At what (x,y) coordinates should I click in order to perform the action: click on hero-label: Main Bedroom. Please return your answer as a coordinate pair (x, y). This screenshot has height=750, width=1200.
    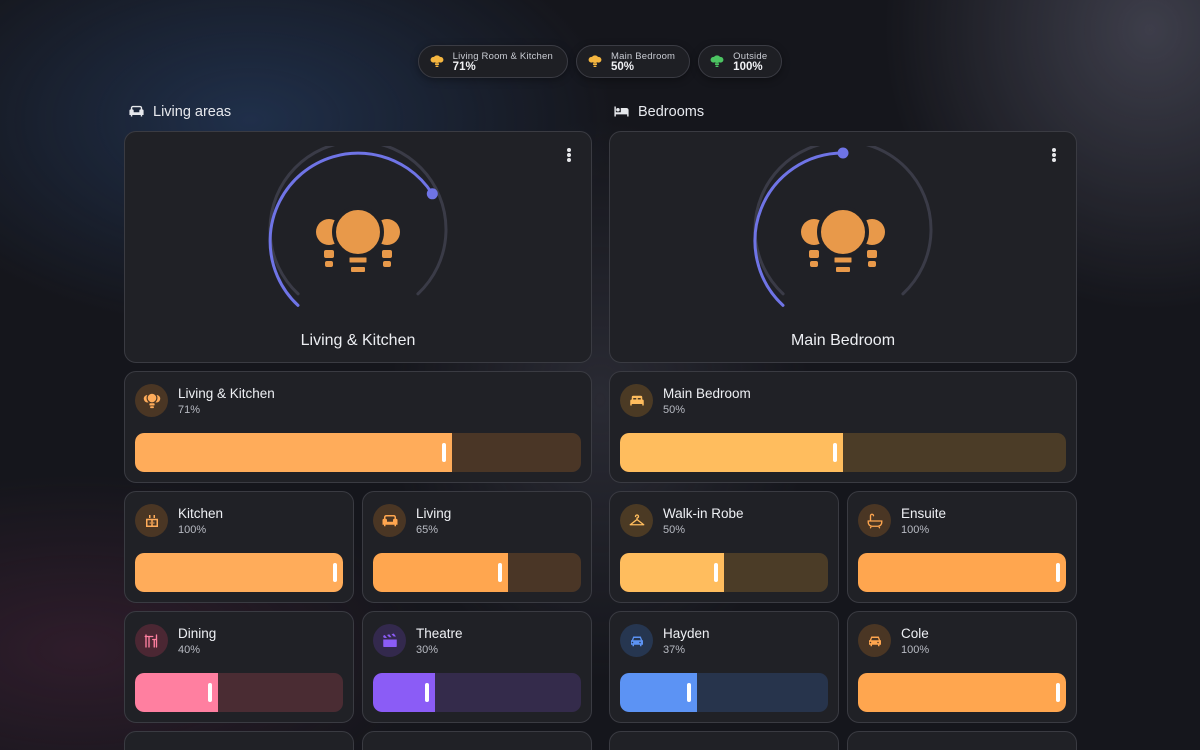
    Looking at the image, I should click on (843, 340).